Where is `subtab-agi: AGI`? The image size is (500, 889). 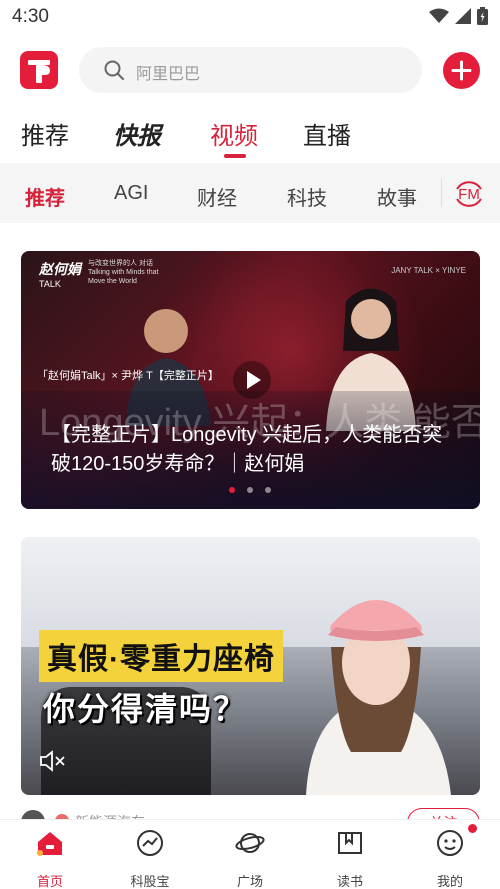 subtab-agi: AGI is located at coordinates (131, 193).